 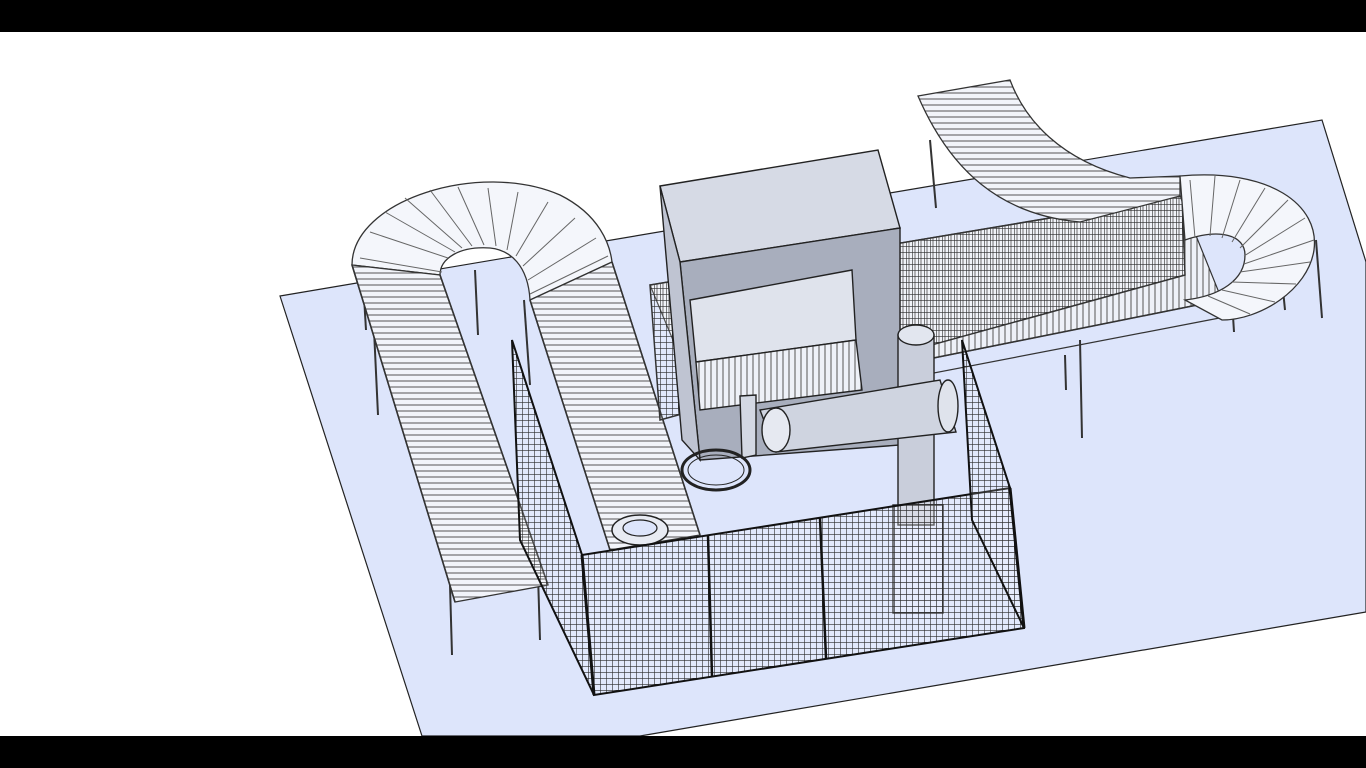 What do you see at coordinates (640, 530) in the screenshot?
I see `tire-on-conveyor` at bounding box center [640, 530].